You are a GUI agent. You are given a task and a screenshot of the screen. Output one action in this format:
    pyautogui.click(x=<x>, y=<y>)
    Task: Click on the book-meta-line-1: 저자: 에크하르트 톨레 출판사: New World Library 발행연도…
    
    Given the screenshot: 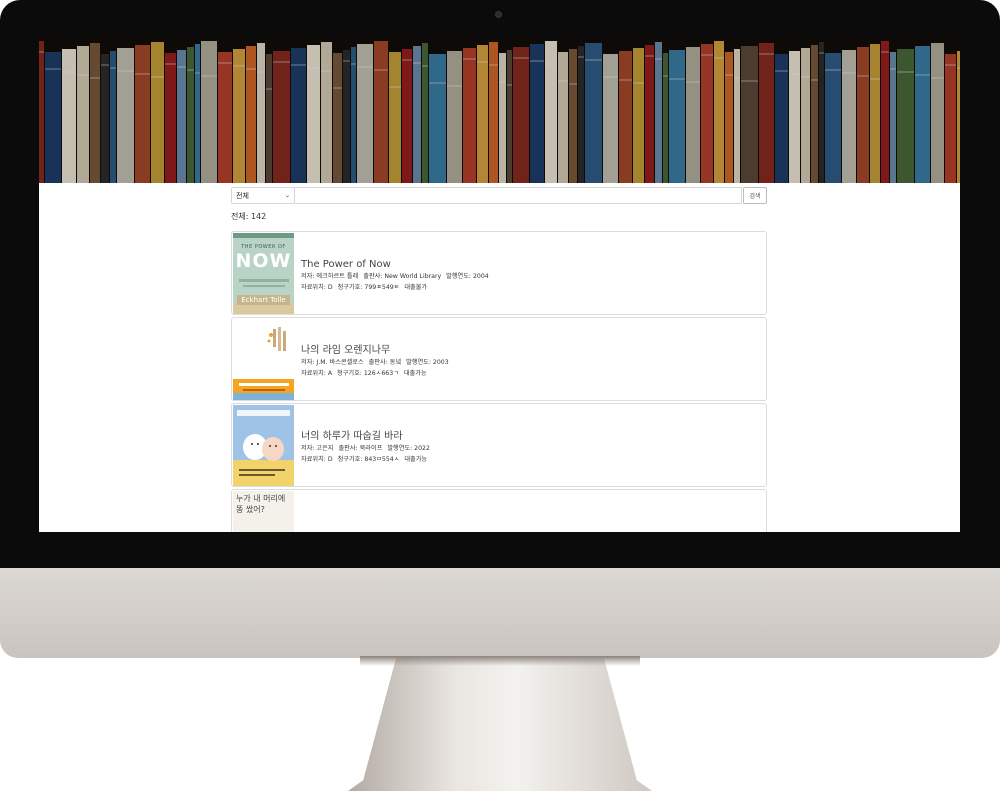 What is the action you would take?
    pyautogui.click(x=396, y=277)
    